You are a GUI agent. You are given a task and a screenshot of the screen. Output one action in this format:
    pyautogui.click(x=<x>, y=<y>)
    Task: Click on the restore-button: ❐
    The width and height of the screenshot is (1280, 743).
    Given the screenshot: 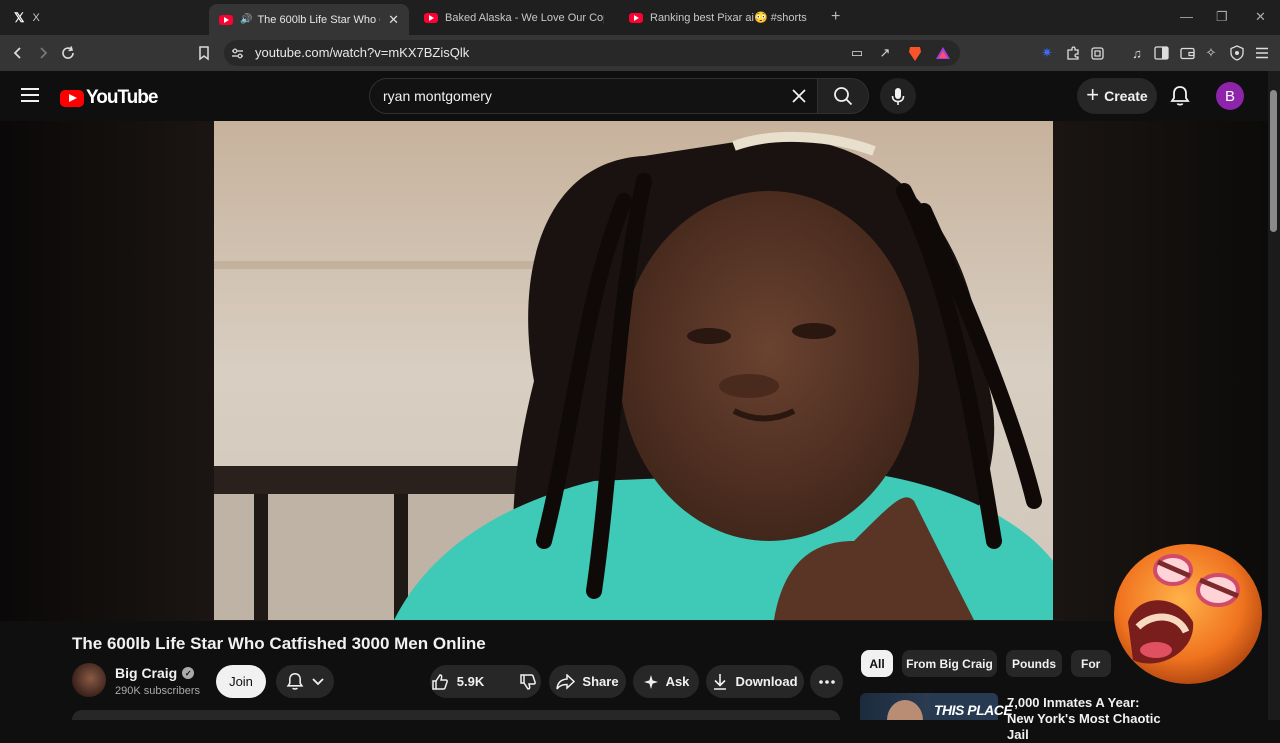 What is the action you would take?
    pyautogui.click(x=1222, y=17)
    